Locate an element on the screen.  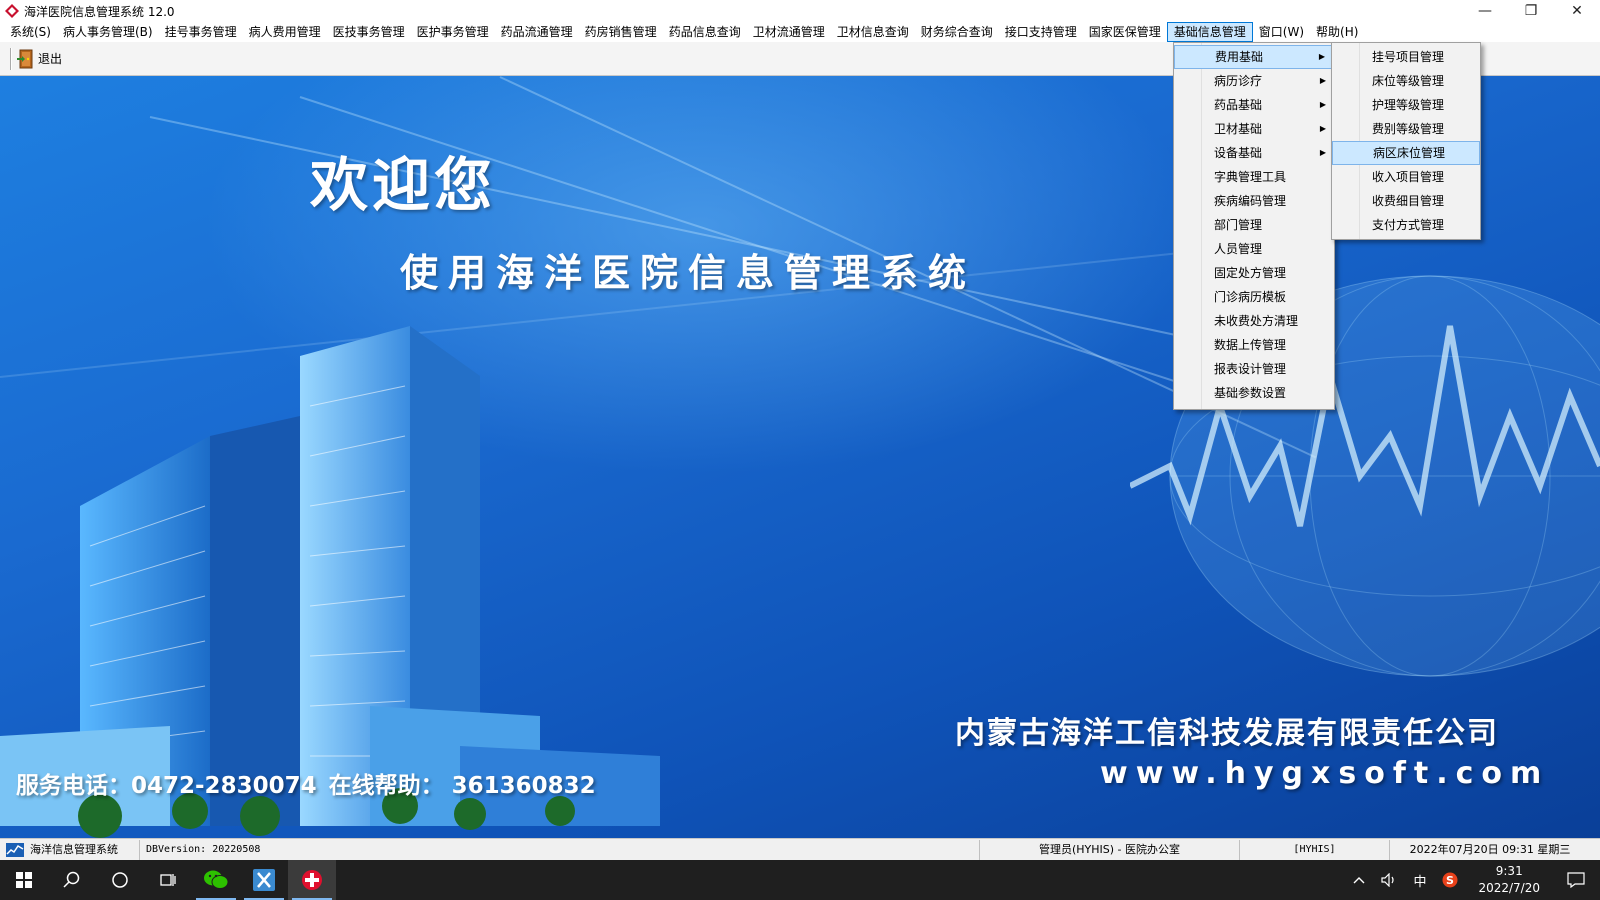
menu-item-fee-category: 费别等级管理 is located at coordinates (1406, 129).